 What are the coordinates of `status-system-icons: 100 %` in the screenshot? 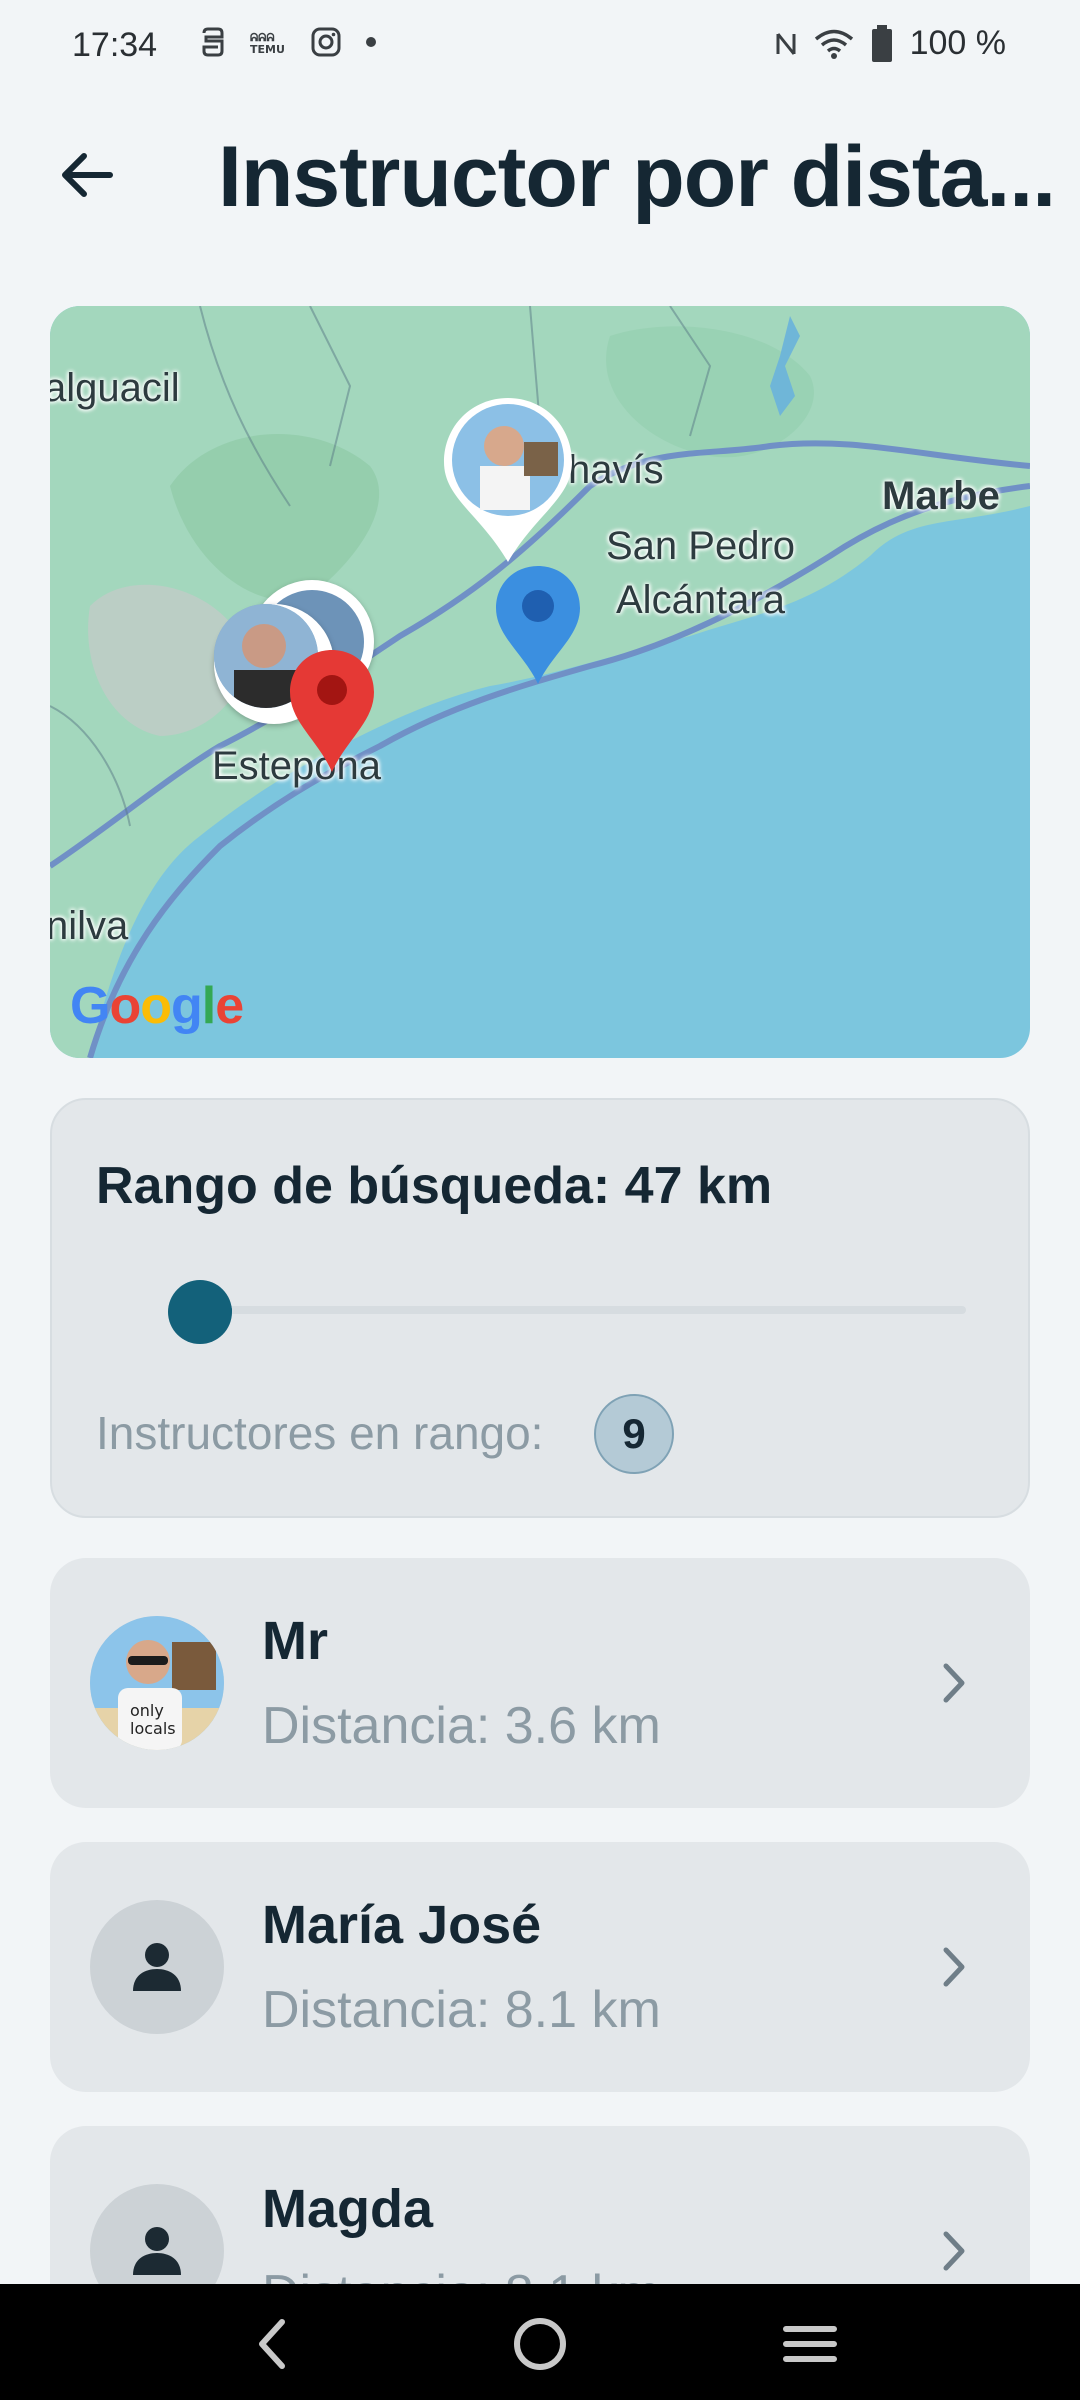 It's located at (890, 43).